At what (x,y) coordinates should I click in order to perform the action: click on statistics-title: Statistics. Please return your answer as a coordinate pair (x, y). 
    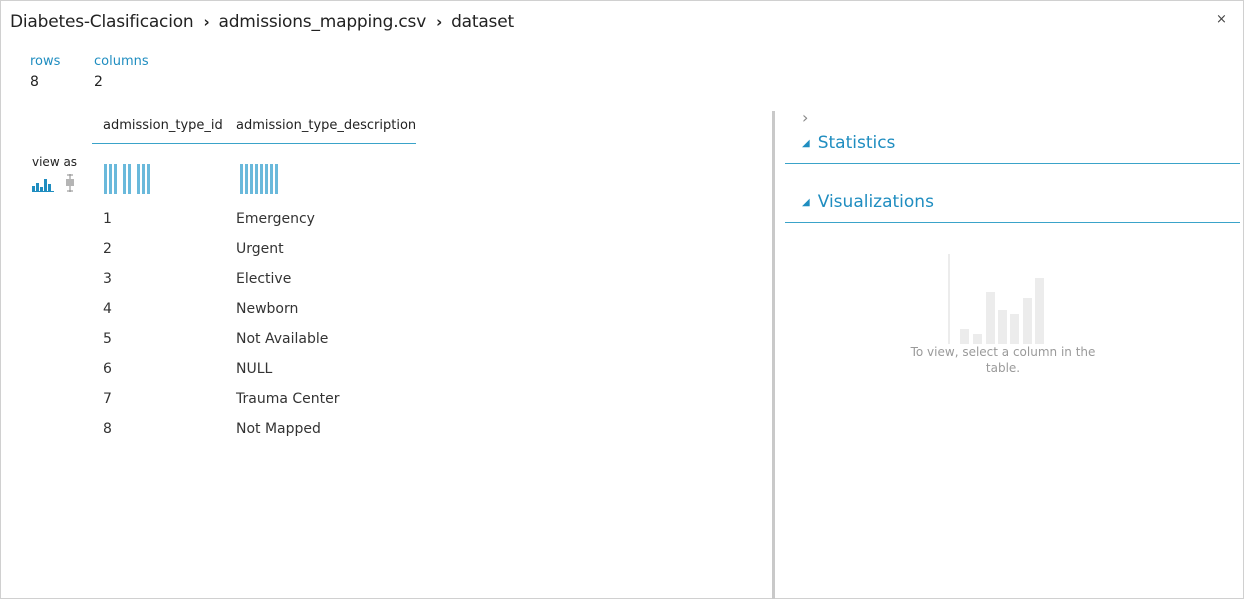
    Looking at the image, I should click on (856, 143).